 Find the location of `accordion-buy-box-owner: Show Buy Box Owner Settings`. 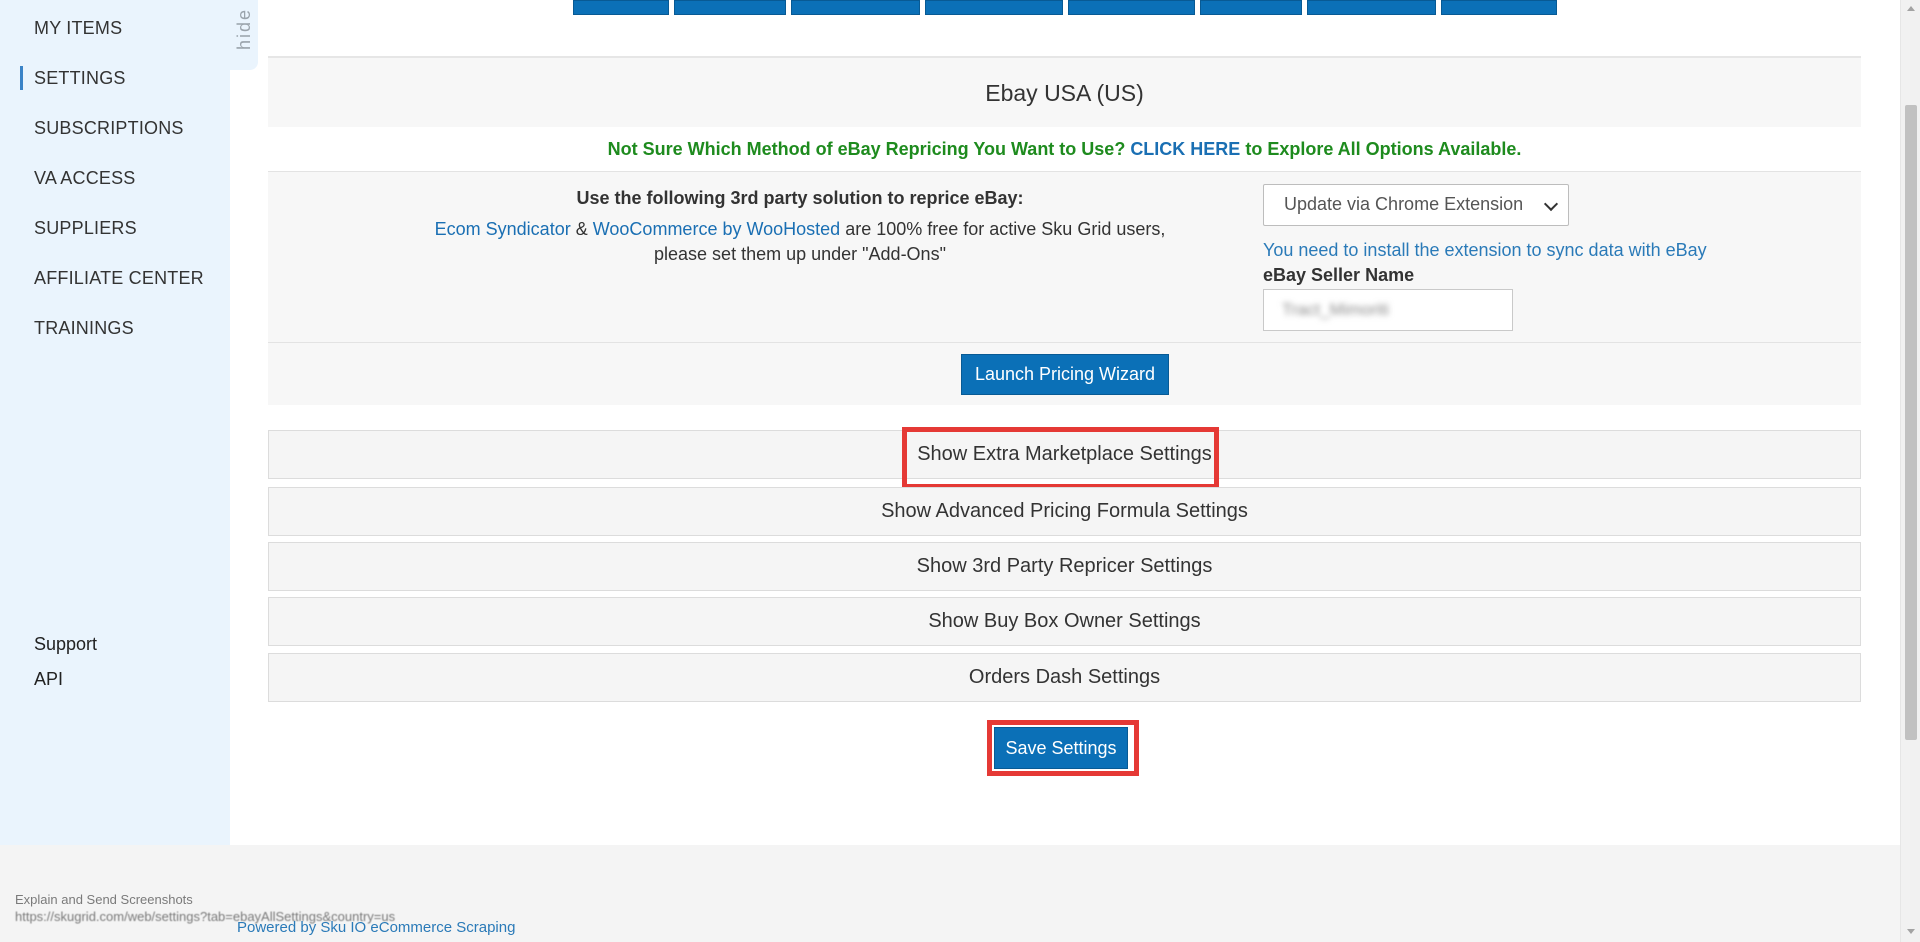

accordion-buy-box-owner: Show Buy Box Owner Settings is located at coordinates (1064, 621).